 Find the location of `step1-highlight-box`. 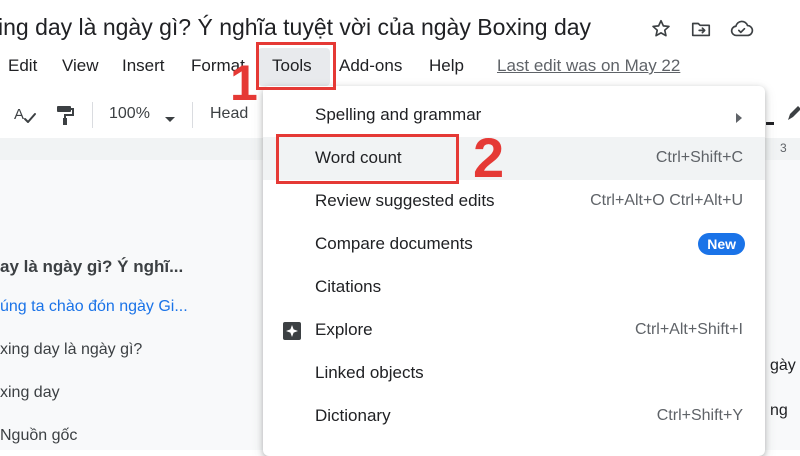

step1-highlight-box is located at coordinates (296, 66).